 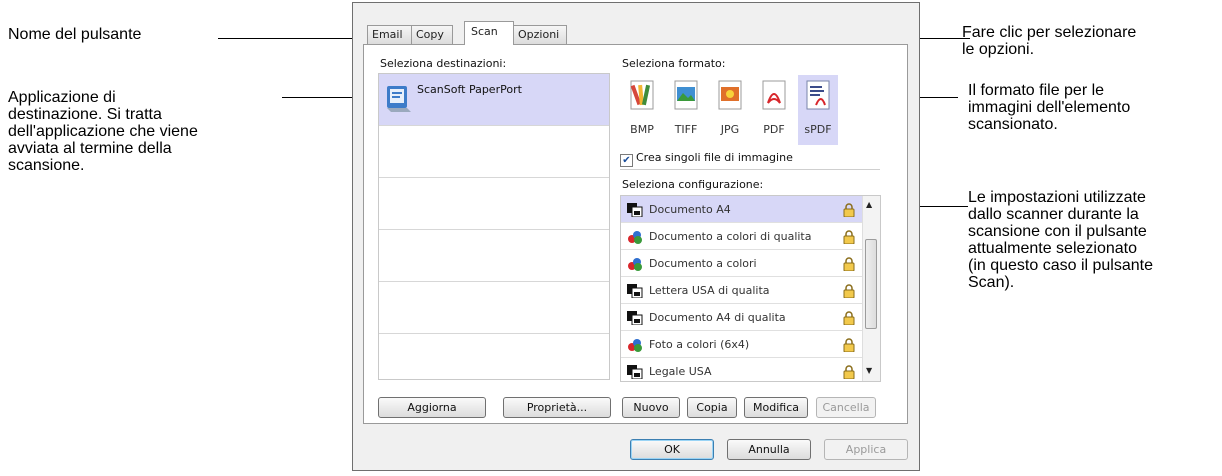 What do you see at coordinates (717, 317) in the screenshot?
I see `config-name: Documento A4 di qualita` at bounding box center [717, 317].